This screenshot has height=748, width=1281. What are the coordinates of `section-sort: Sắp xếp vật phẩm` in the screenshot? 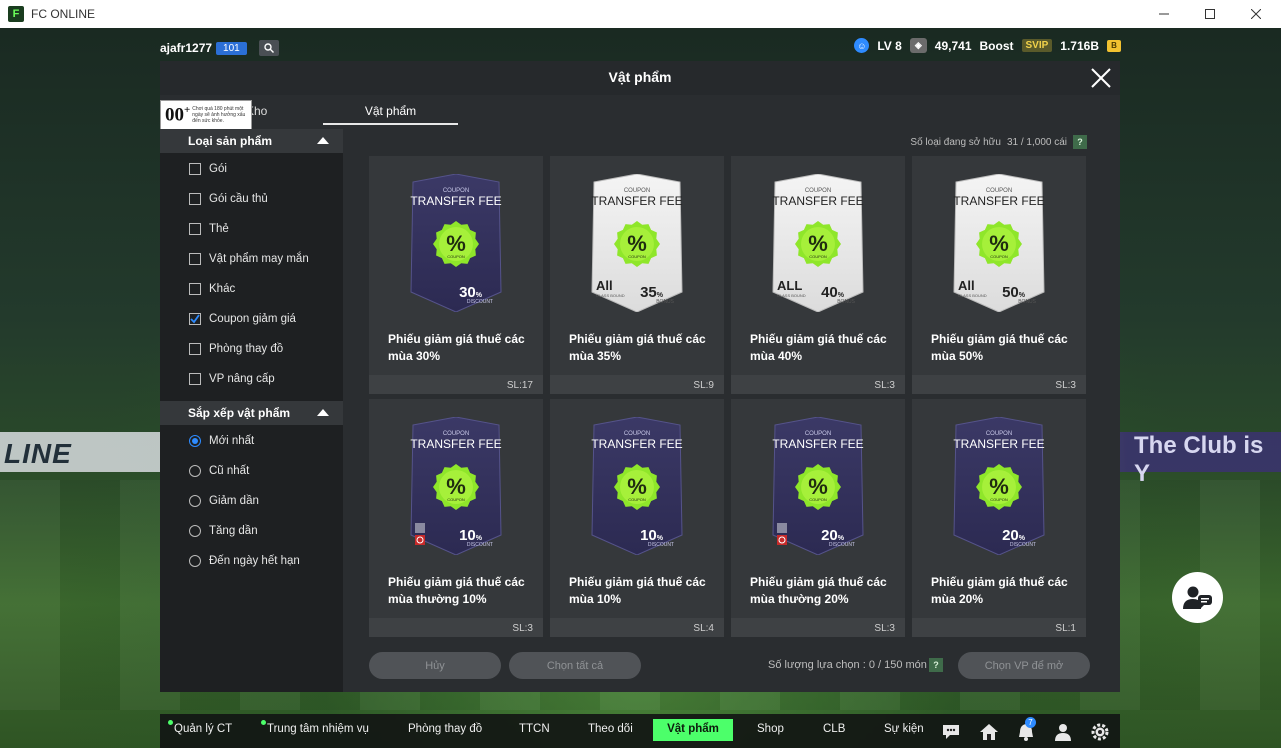 It's located at (251, 413).